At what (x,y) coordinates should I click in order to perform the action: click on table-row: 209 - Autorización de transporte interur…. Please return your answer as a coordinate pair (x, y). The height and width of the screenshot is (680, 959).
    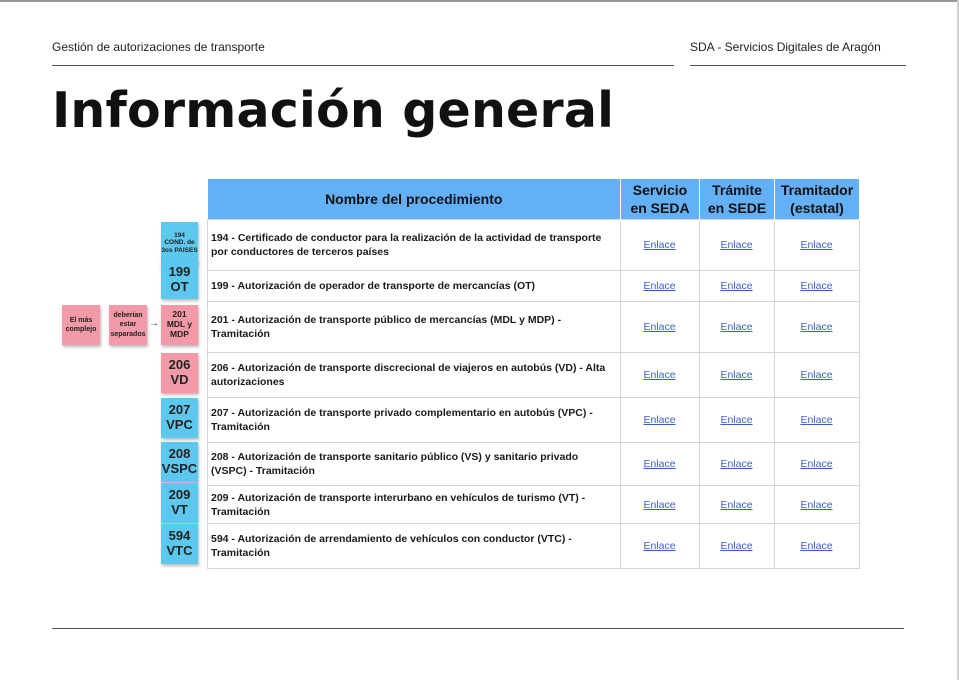
    Looking at the image, I should click on (533, 504).